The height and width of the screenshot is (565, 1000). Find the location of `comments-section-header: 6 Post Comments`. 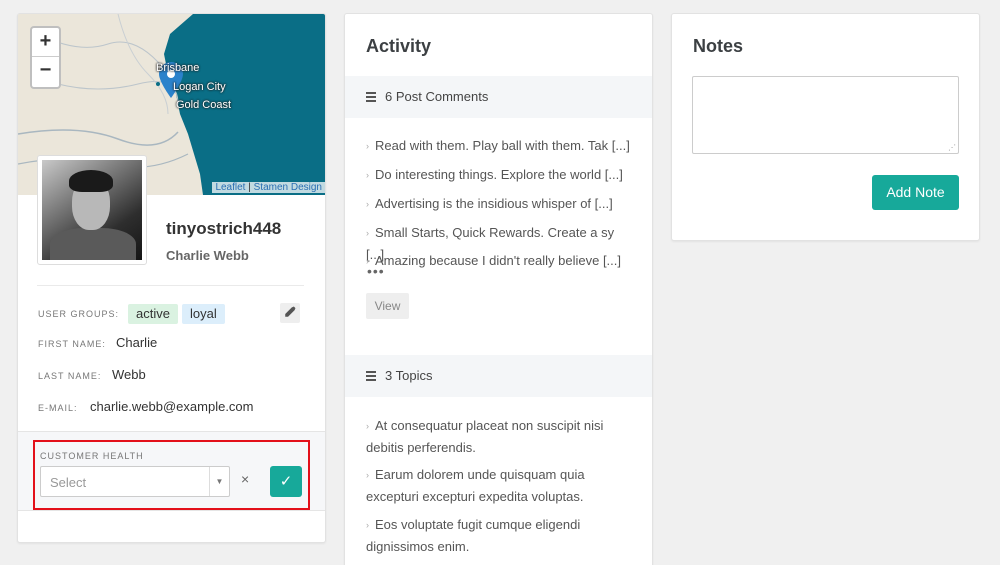

comments-section-header: 6 Post Comments is located at coordinates (498, 97).